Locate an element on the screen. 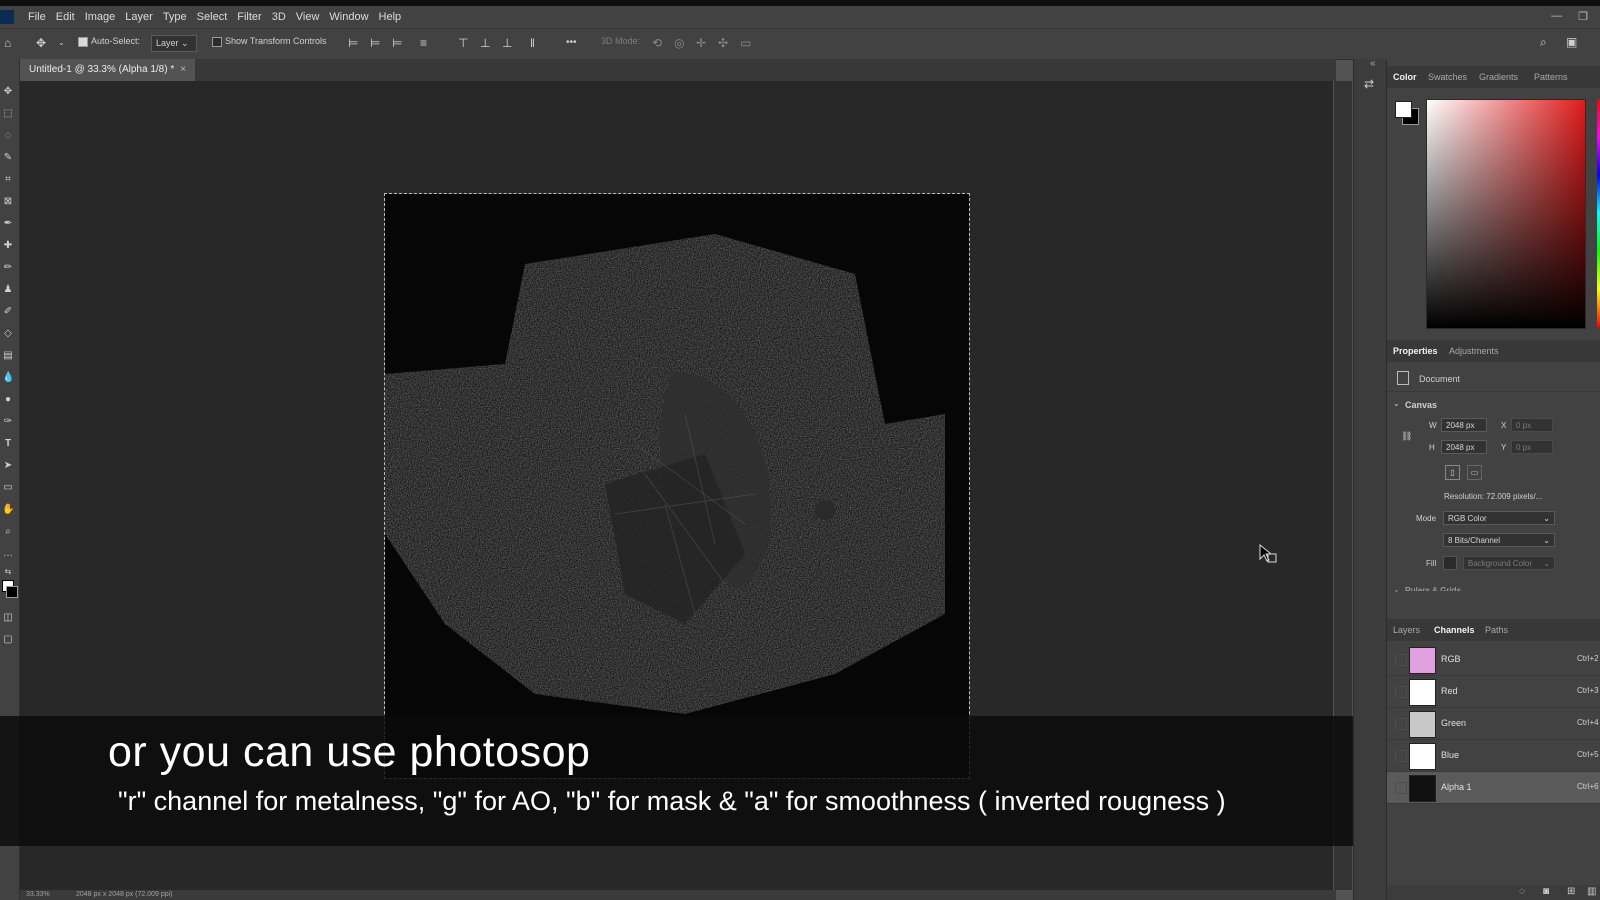 This screenshot has height=900, width=1600. frame-tool-icon: ⊠ is located at coordinates (8, 202).